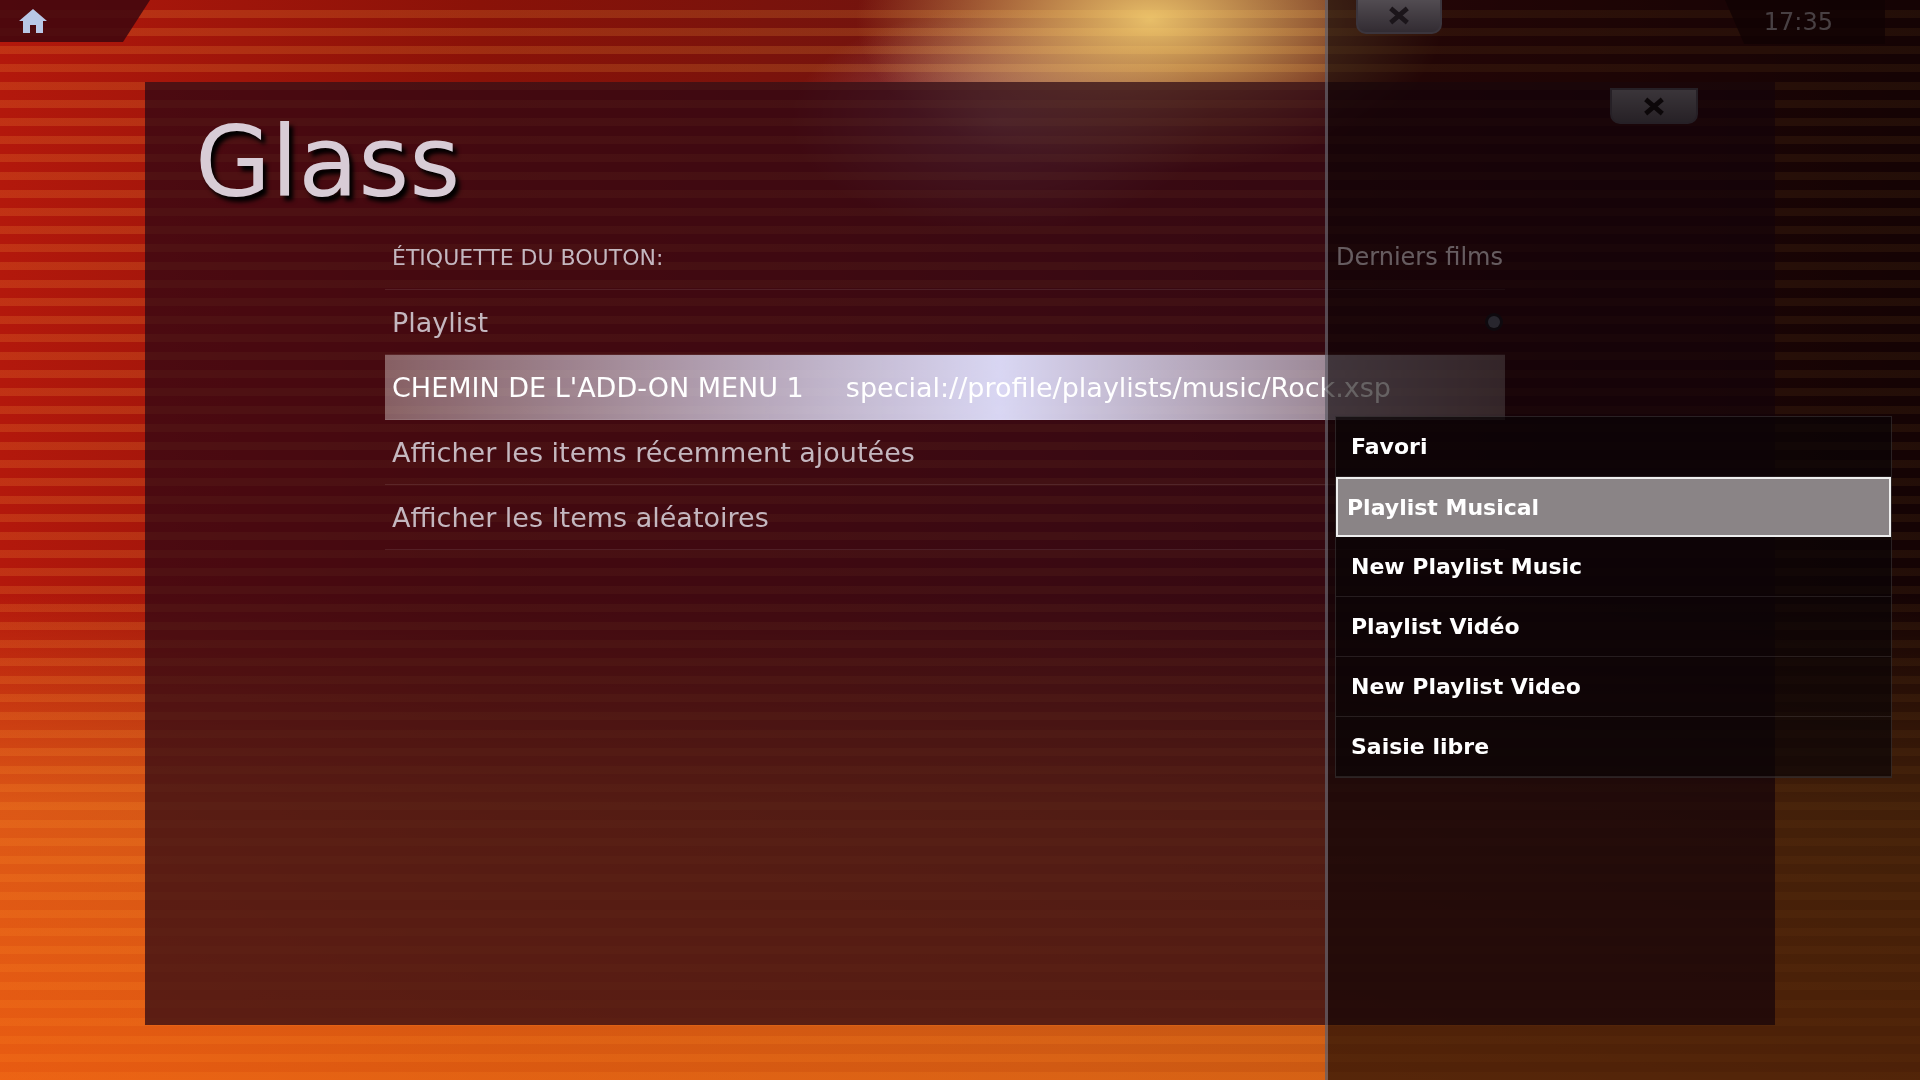 This screenshot has height=1080, width=1920. Describe the element at coordinates (440, 322) in the screenshot. I see `setting-label: Playlist` at that location.